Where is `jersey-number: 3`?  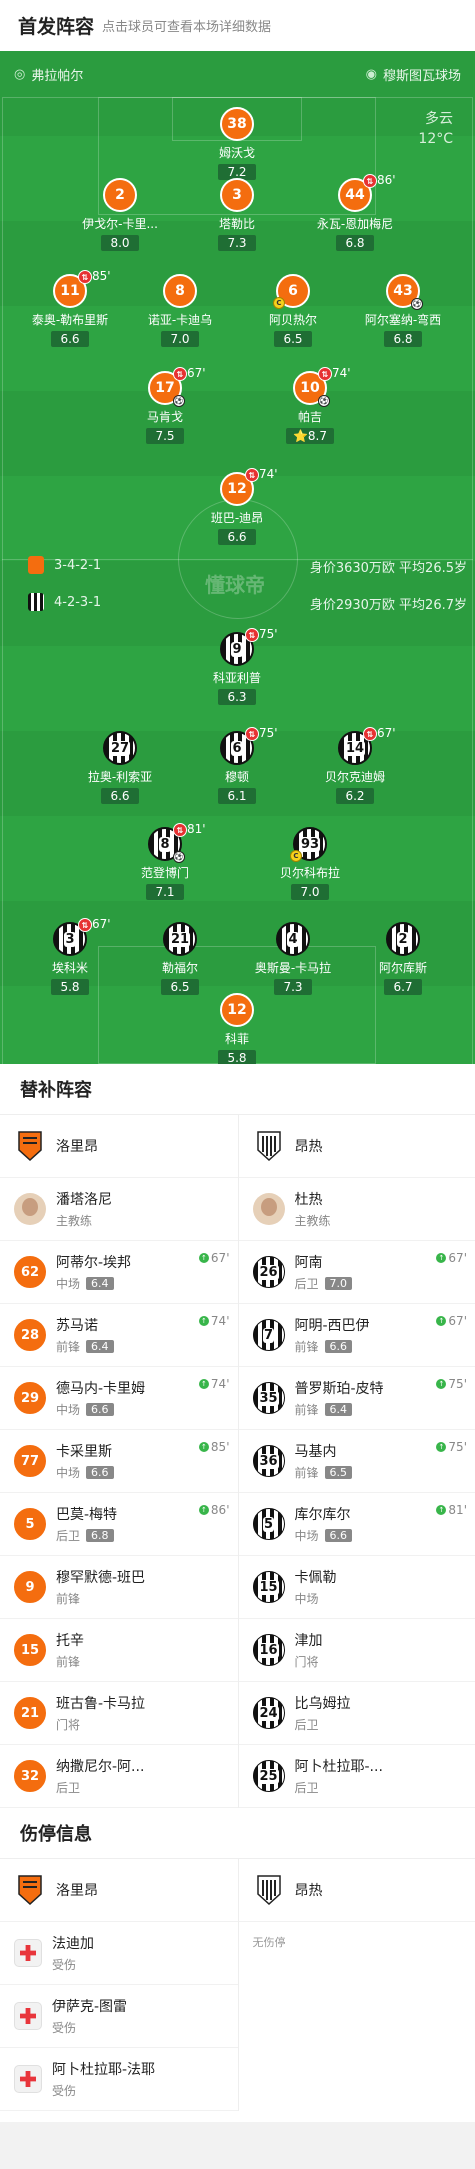
jersey-number: 3 is located at coordinates (237, 195).